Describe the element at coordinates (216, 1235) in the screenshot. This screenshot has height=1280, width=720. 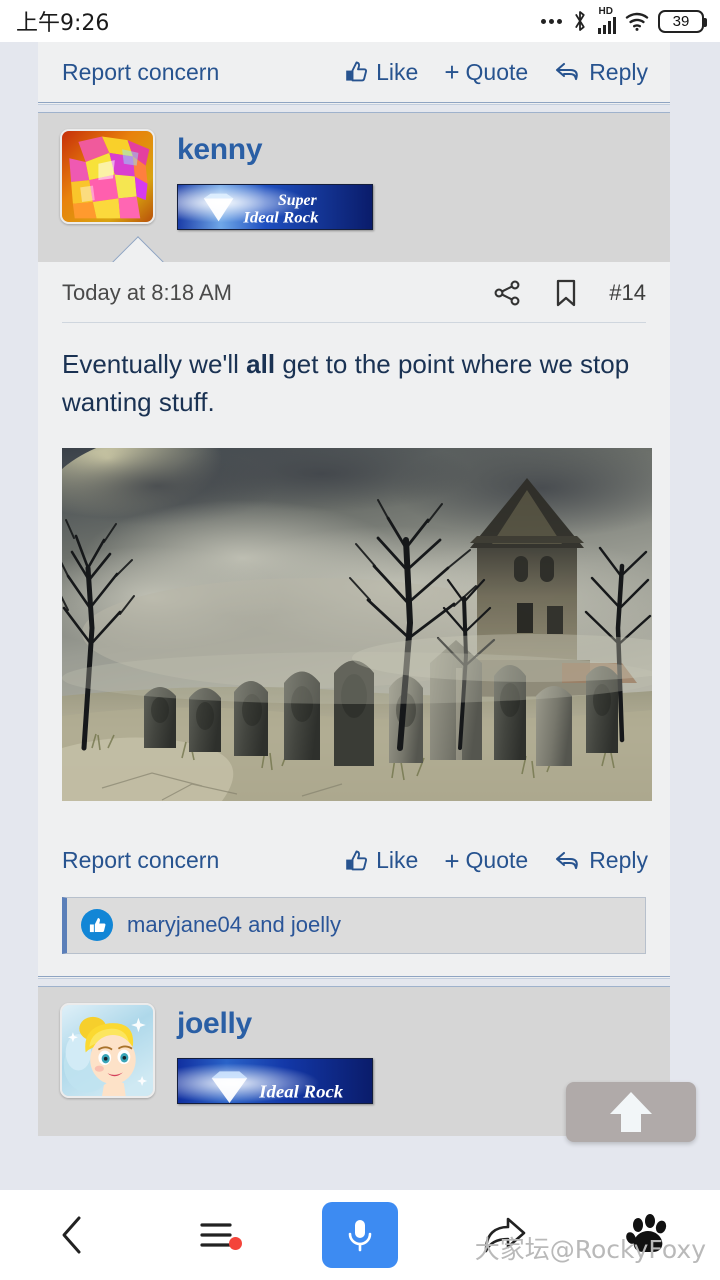
I see `menu-button` at that location.